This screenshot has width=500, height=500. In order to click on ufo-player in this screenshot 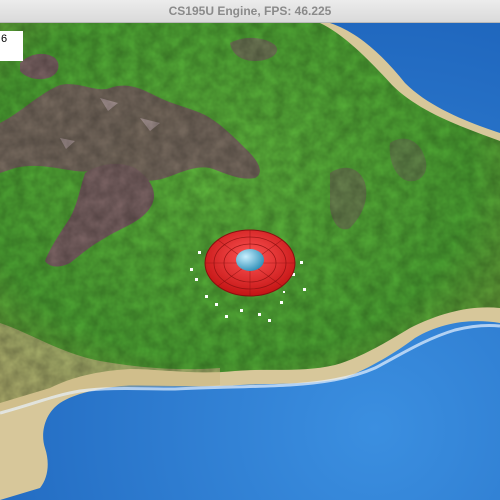, I will do `click(250, 263)`.